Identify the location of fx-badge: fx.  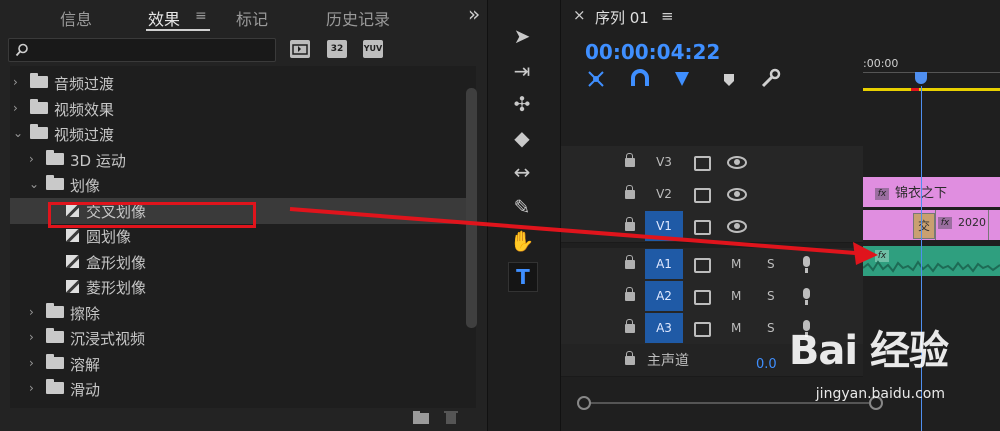
(945, 222).